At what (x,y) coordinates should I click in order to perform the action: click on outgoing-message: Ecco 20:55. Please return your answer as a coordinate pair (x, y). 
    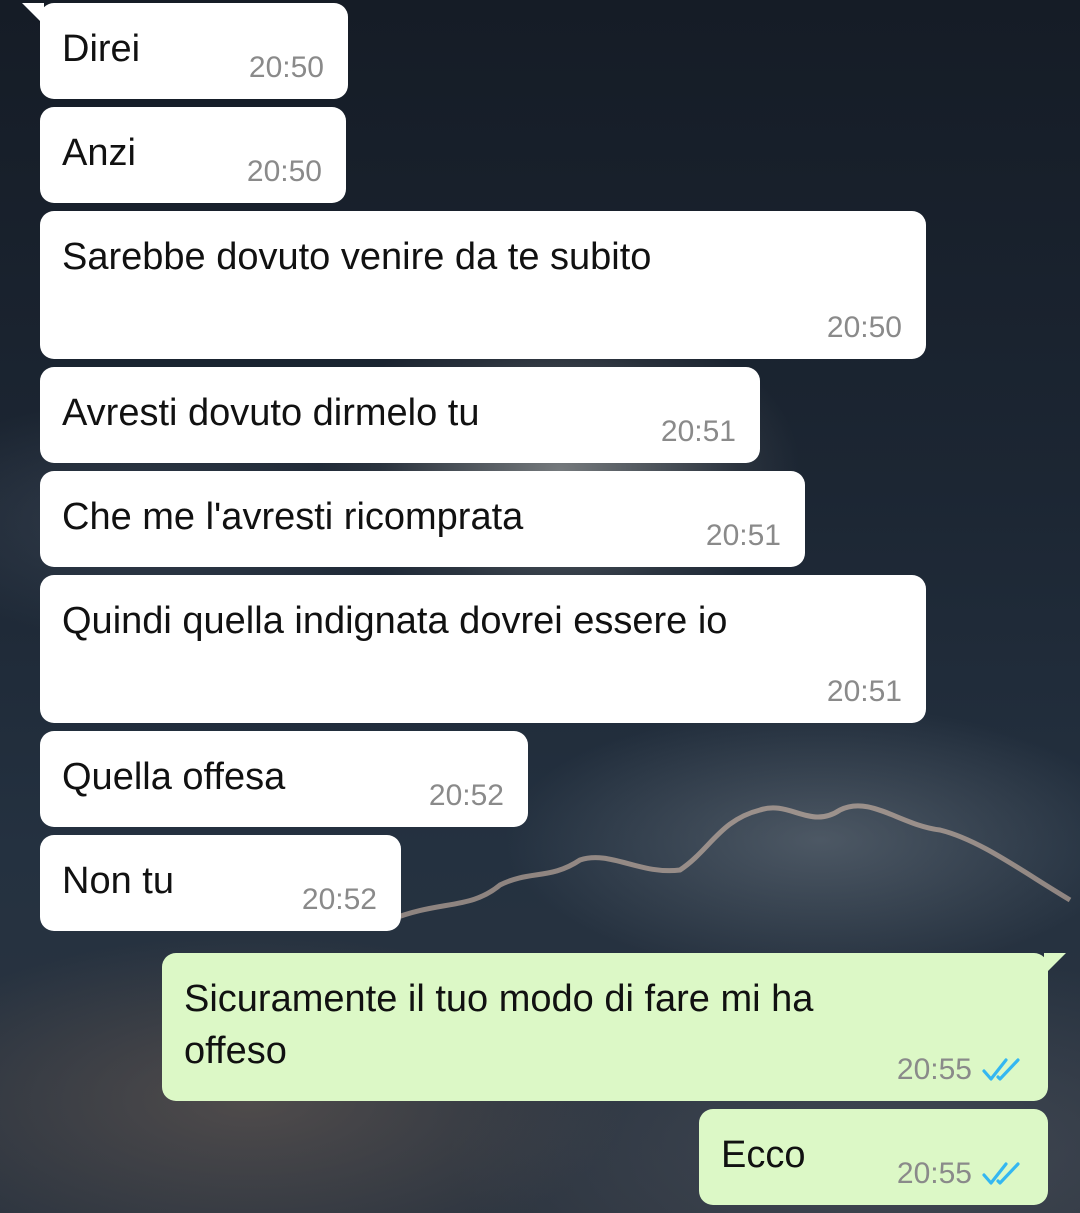
    Looking at the image, I should click on (873, 1157).